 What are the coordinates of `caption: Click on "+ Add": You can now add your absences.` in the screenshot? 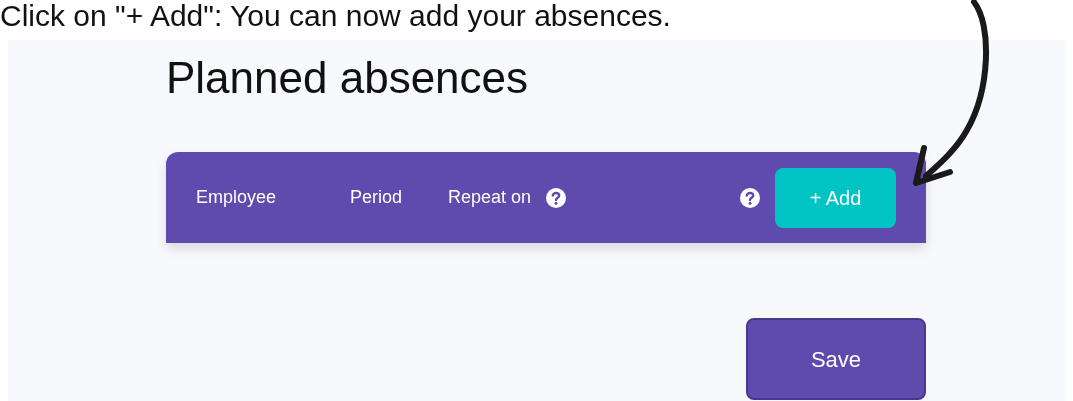 It's located at (335, 17).